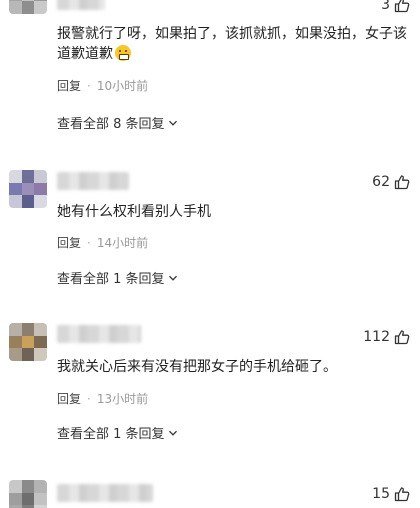 The height and width of the screenshot is (508, 420). Describe the element at coordinates (385, 6) in the screenshot. I see `like-count: 3` at that location.